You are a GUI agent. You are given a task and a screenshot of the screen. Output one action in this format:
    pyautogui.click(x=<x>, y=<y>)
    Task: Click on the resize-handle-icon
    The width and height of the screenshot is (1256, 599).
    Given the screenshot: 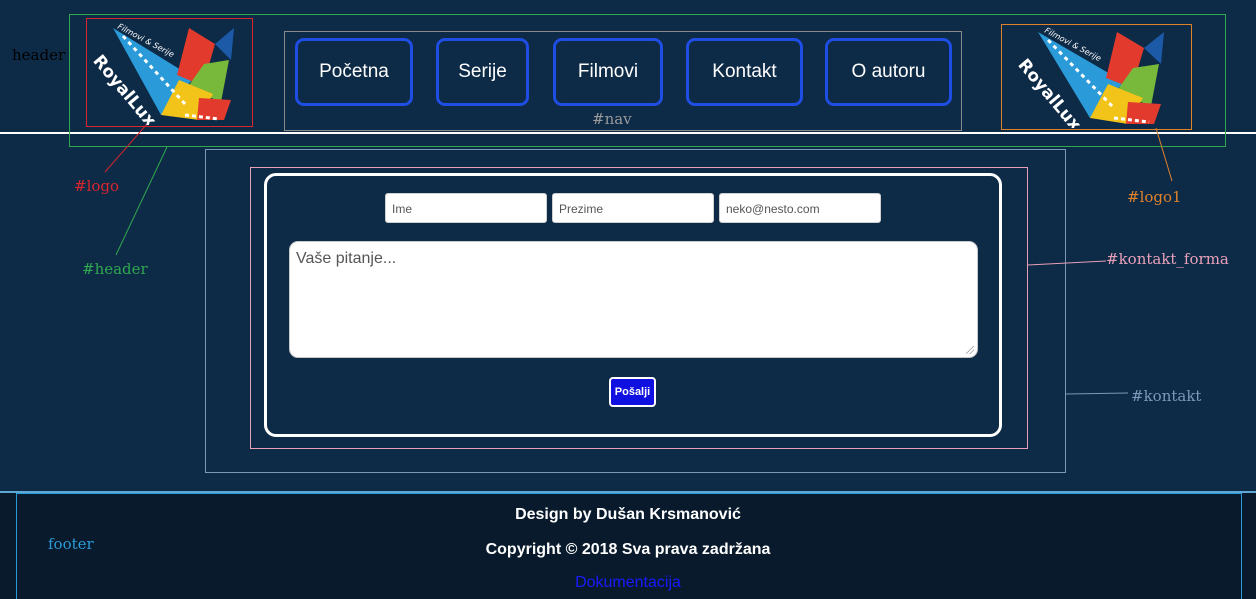 What is the action you would take?
    pyautogui.click(x=970, y=350)
    